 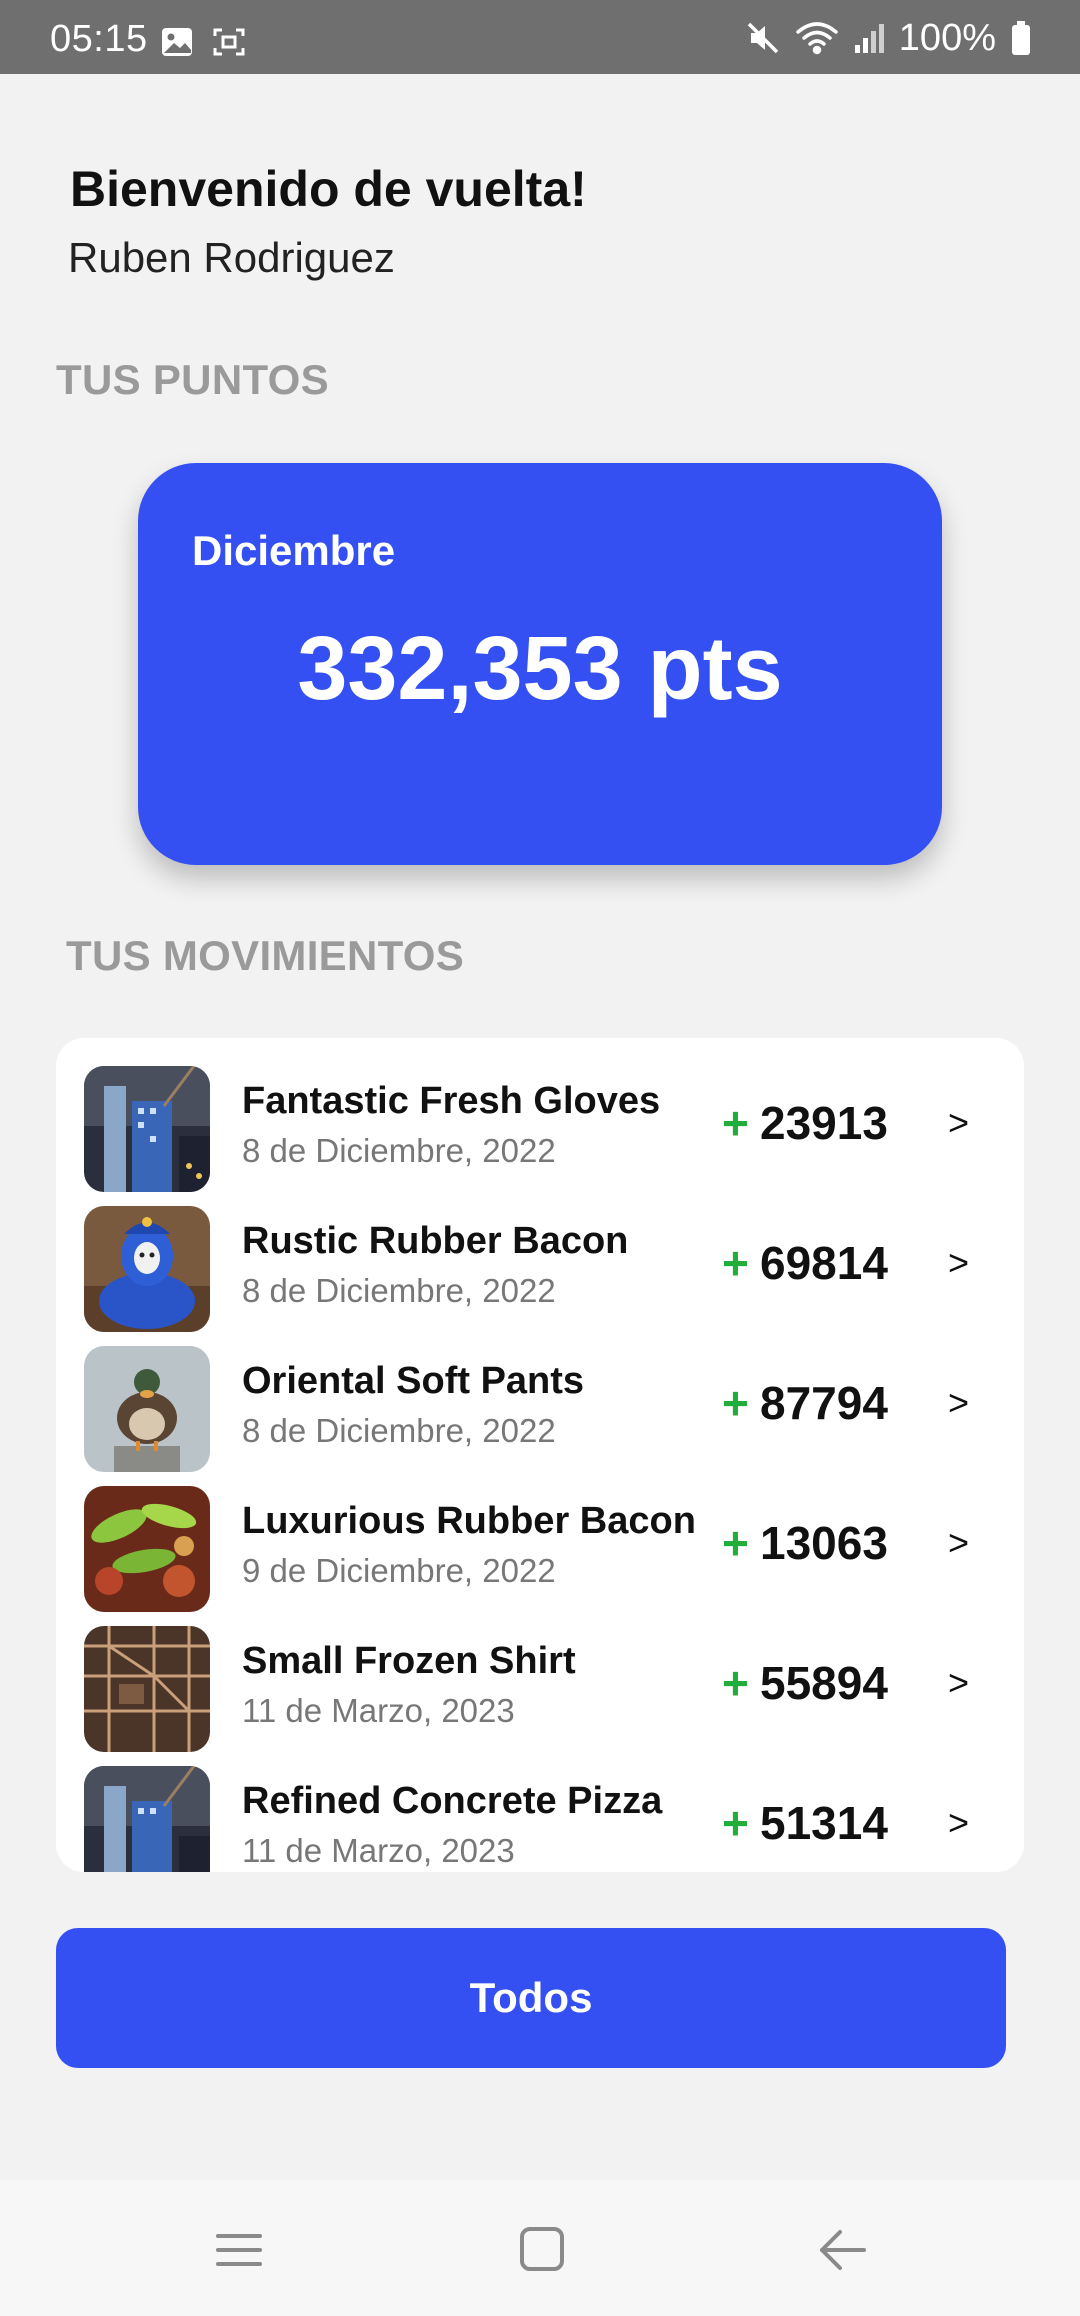 What do you see at coordinates (947, 37) in the screenshot?
I see `battery-percent: 100%` at bounding box center [947, 37].